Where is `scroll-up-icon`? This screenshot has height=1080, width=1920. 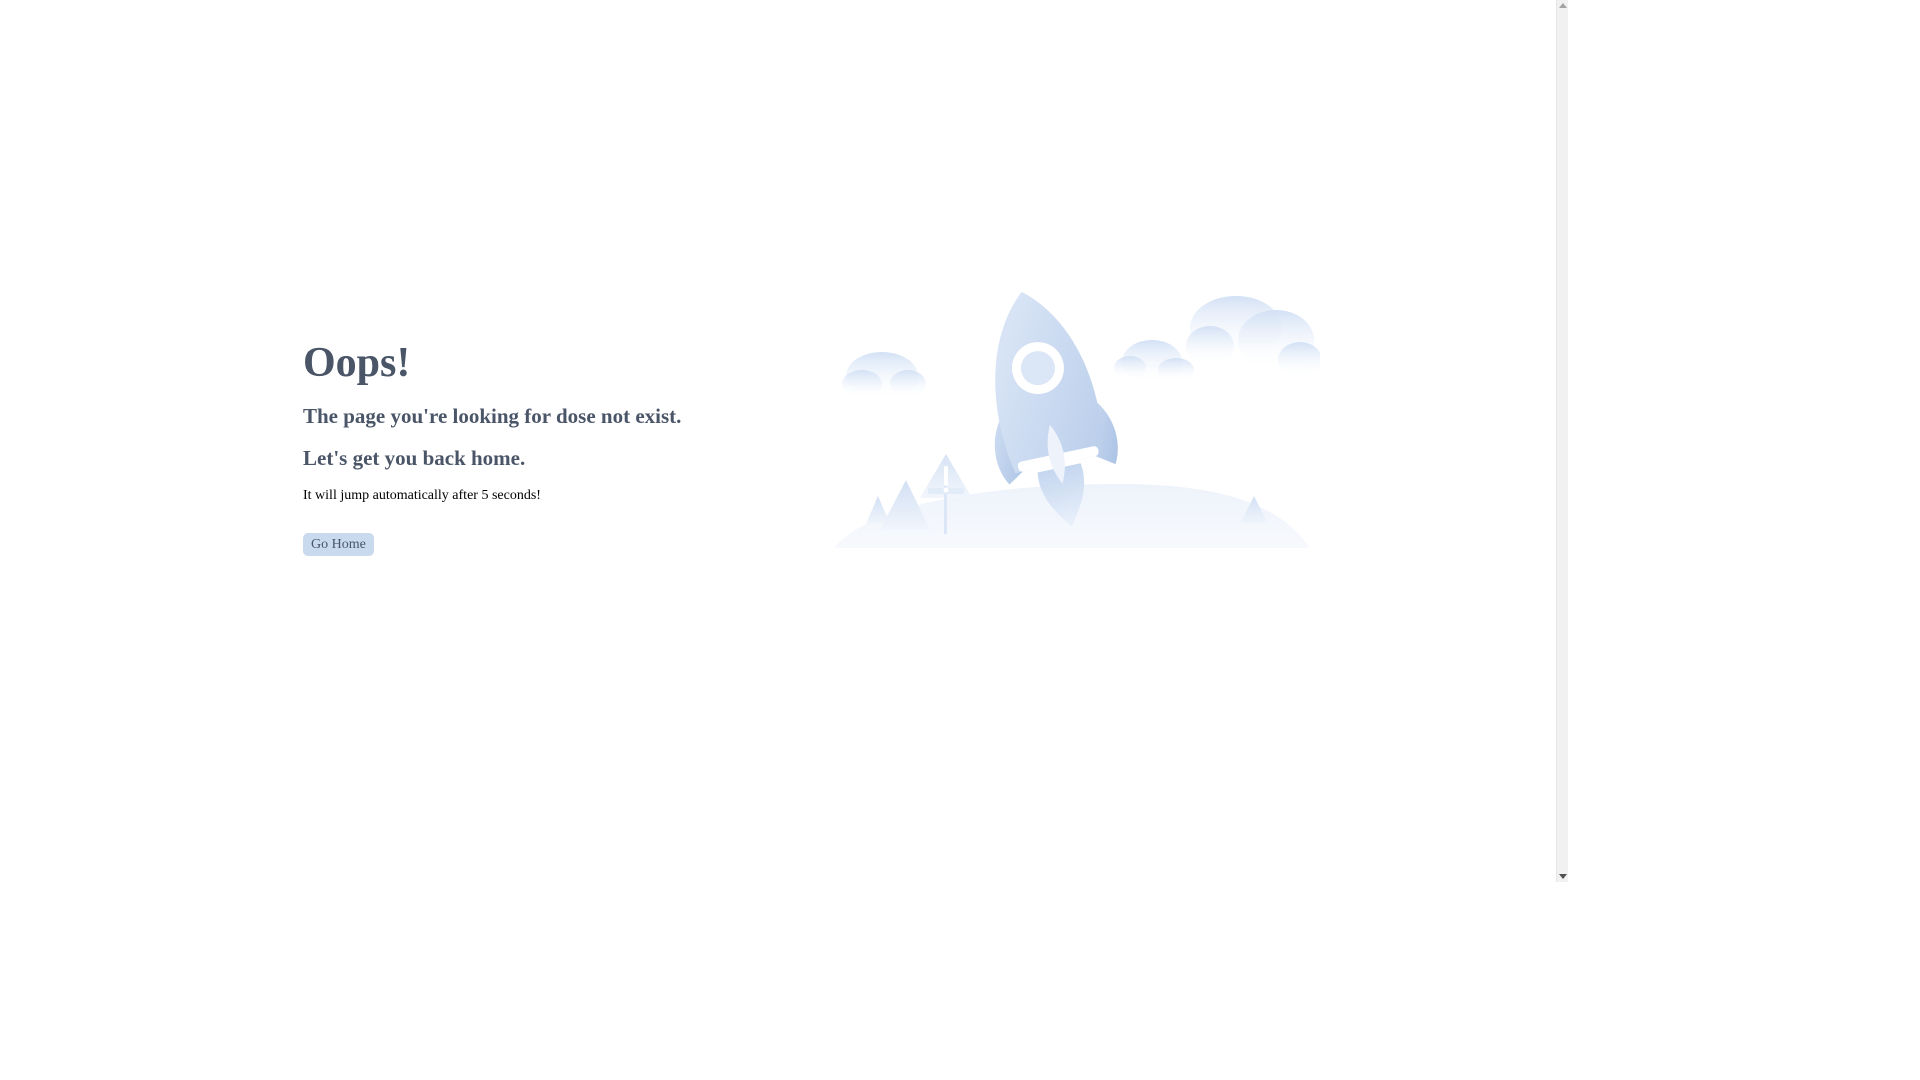
scroll-up-icon is located at coordinates (1563, 5).